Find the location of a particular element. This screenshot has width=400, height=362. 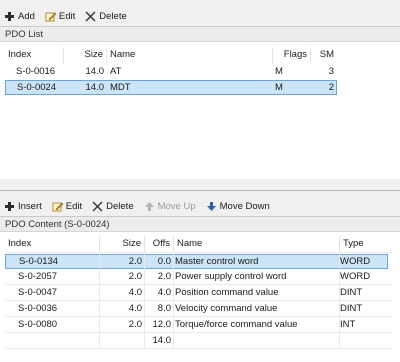

row-offs: 0.0 is located at coordinates (164, 261).